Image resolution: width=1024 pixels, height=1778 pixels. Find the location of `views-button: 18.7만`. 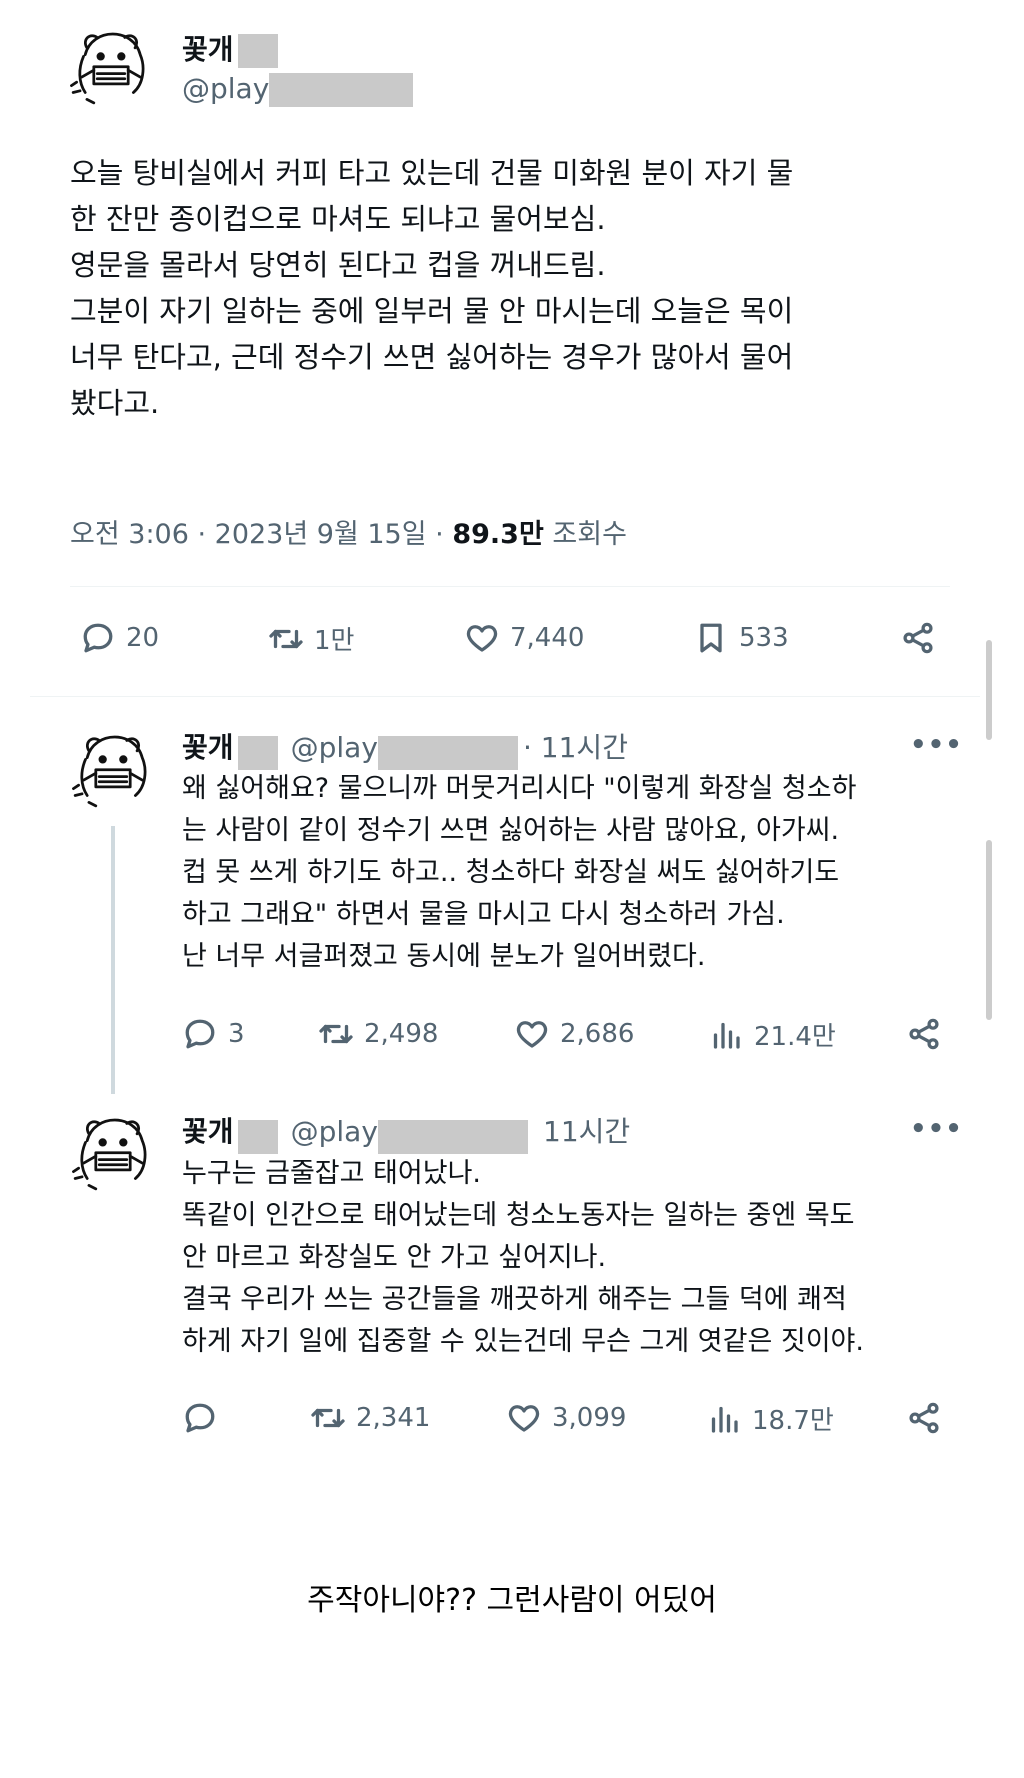

views-button: 18.7만 is located at coordinates (770, 1418).